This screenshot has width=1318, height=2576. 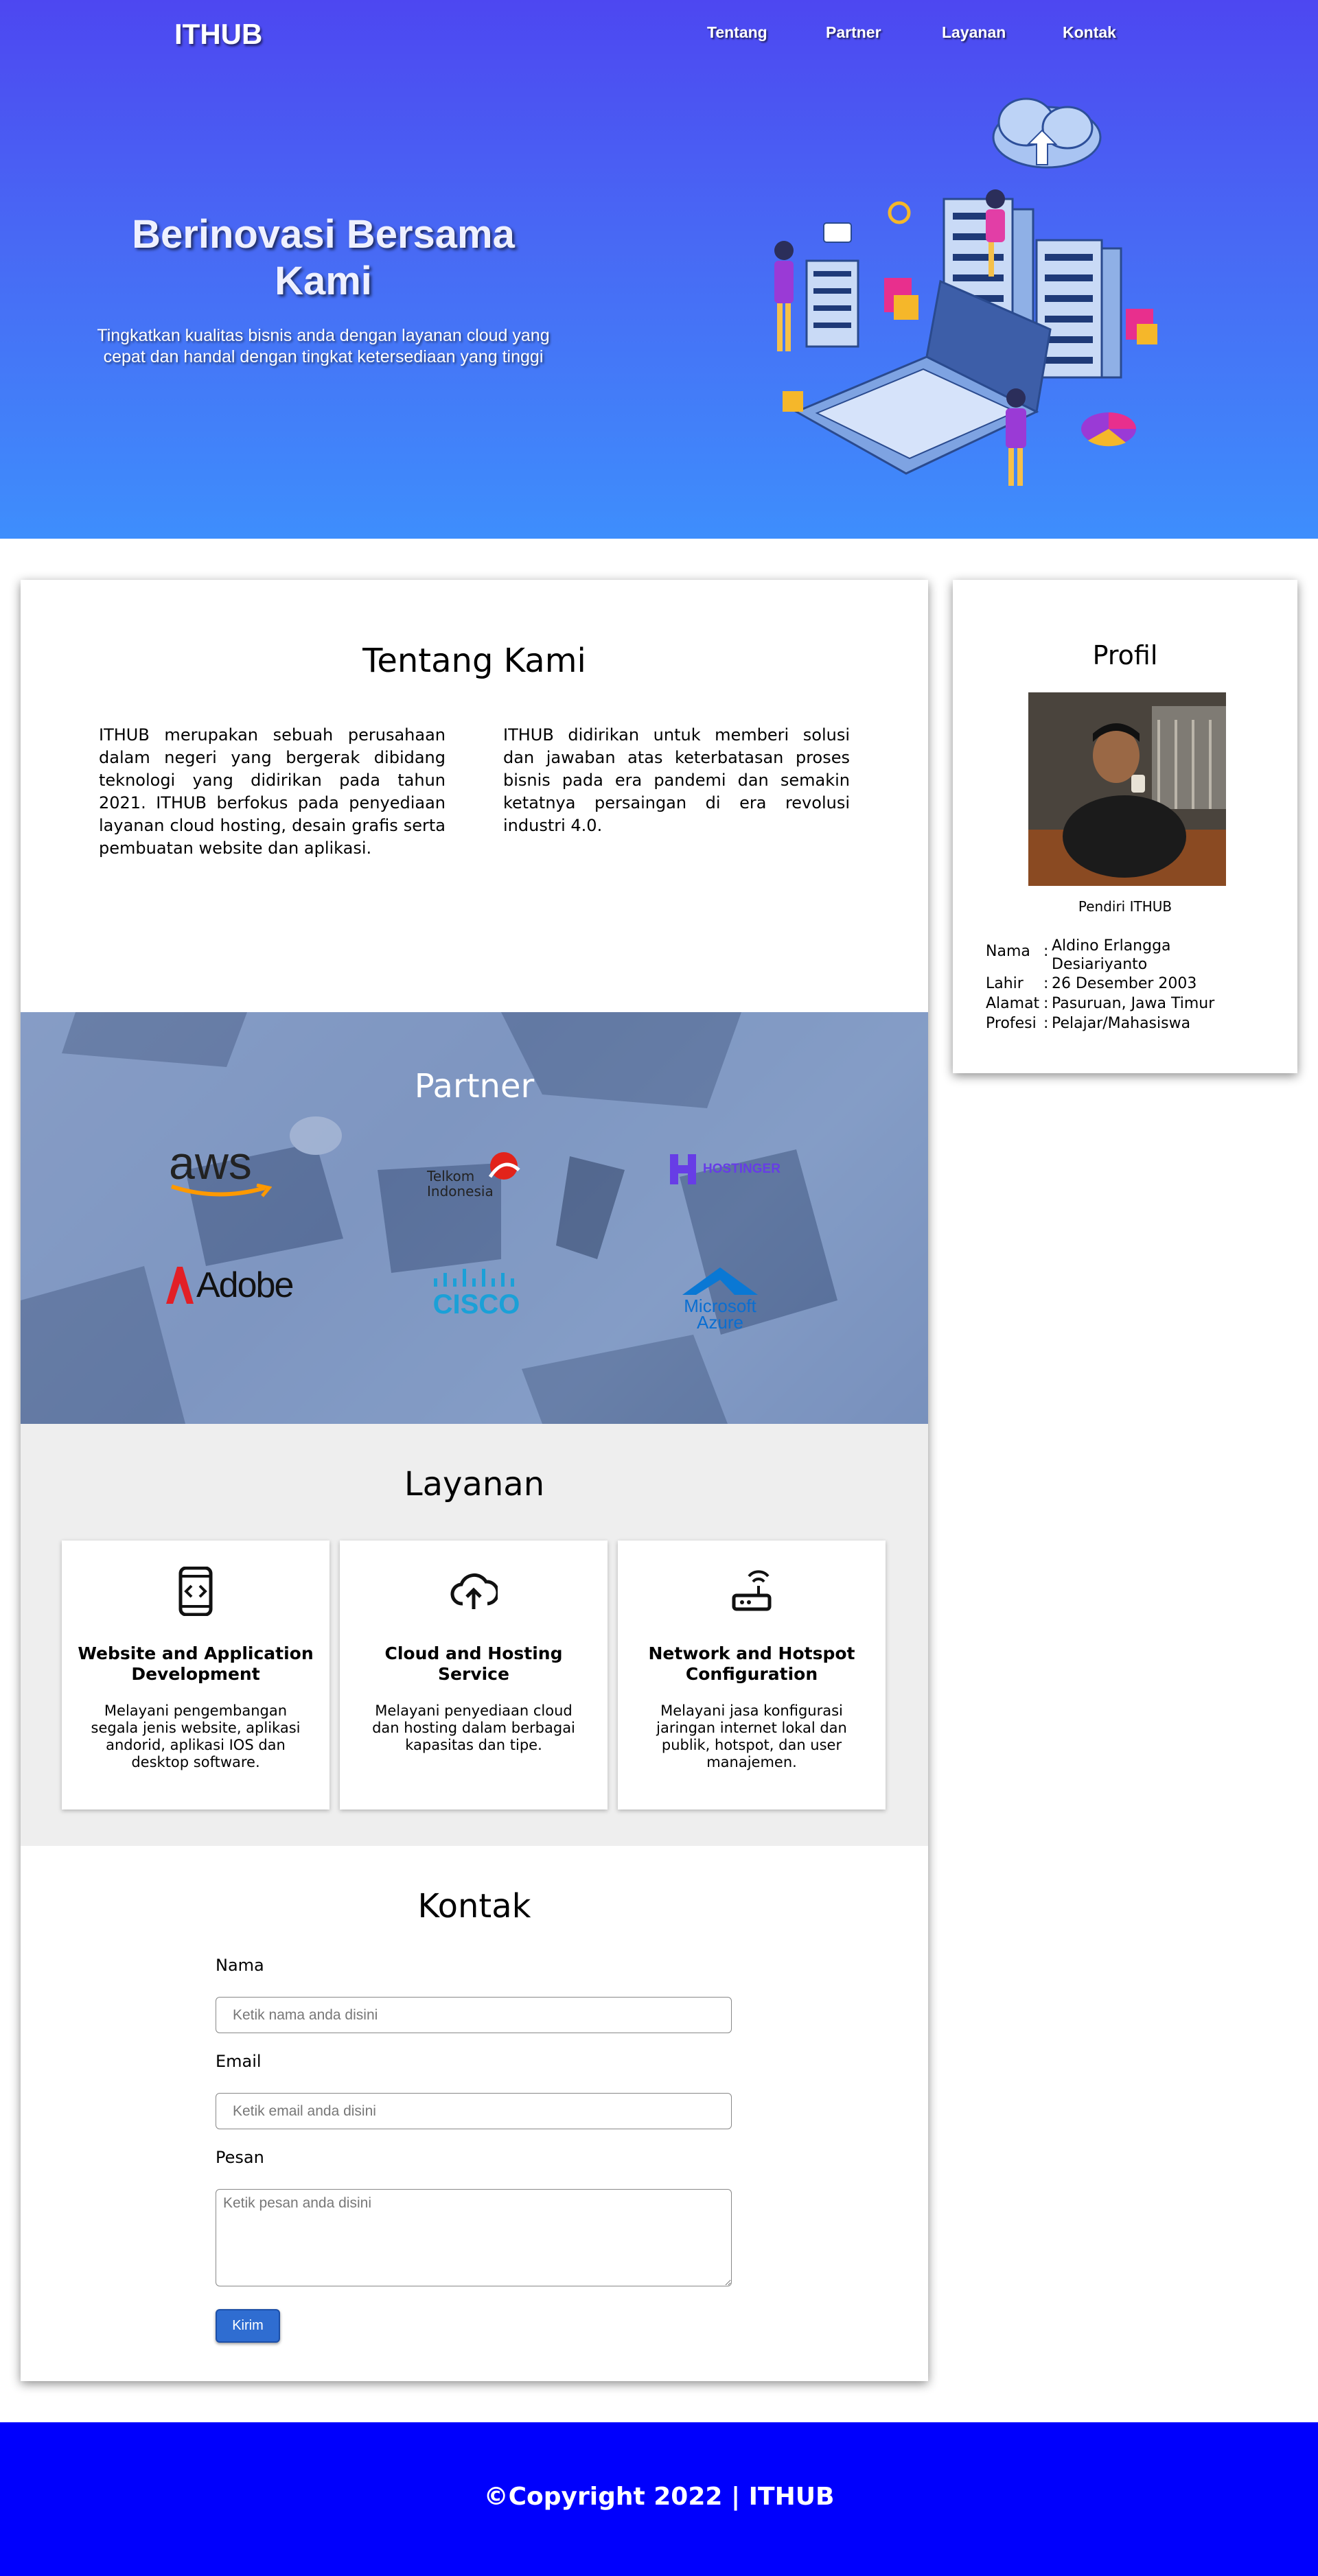 I want to click on service-title-network: Network and Hotspot Configuration, so click(x=751, y=1663).